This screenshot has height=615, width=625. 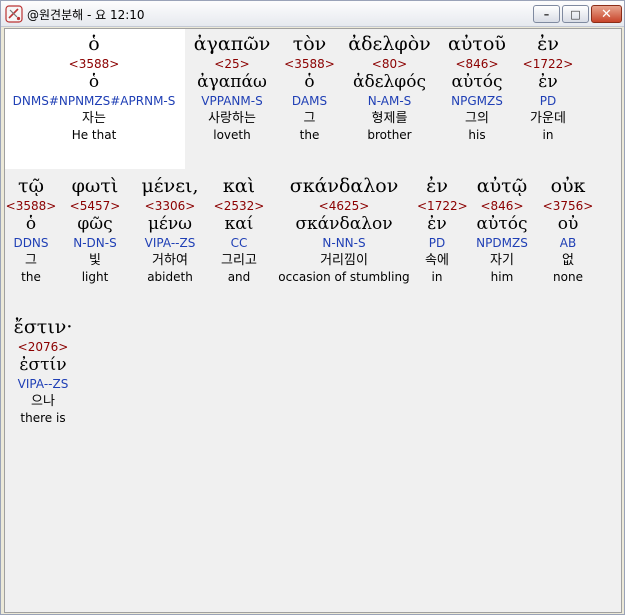 What do you see at coordinates (309, 44) in the screenshot?
I see `greek-word: τὸν` at bounding box center [309, 44].